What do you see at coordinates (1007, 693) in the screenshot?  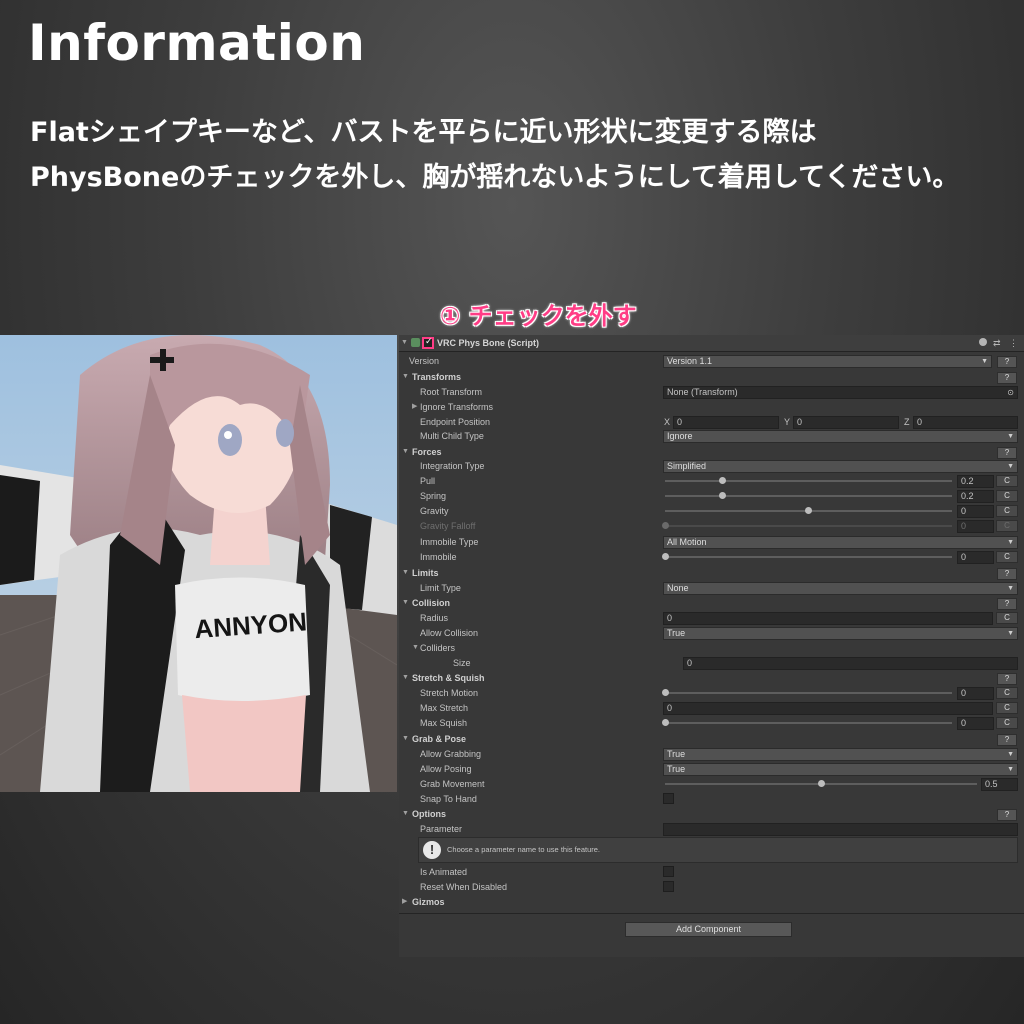 I see `stretch-motion-curve-button: C` at bounding box center [1007, 693].